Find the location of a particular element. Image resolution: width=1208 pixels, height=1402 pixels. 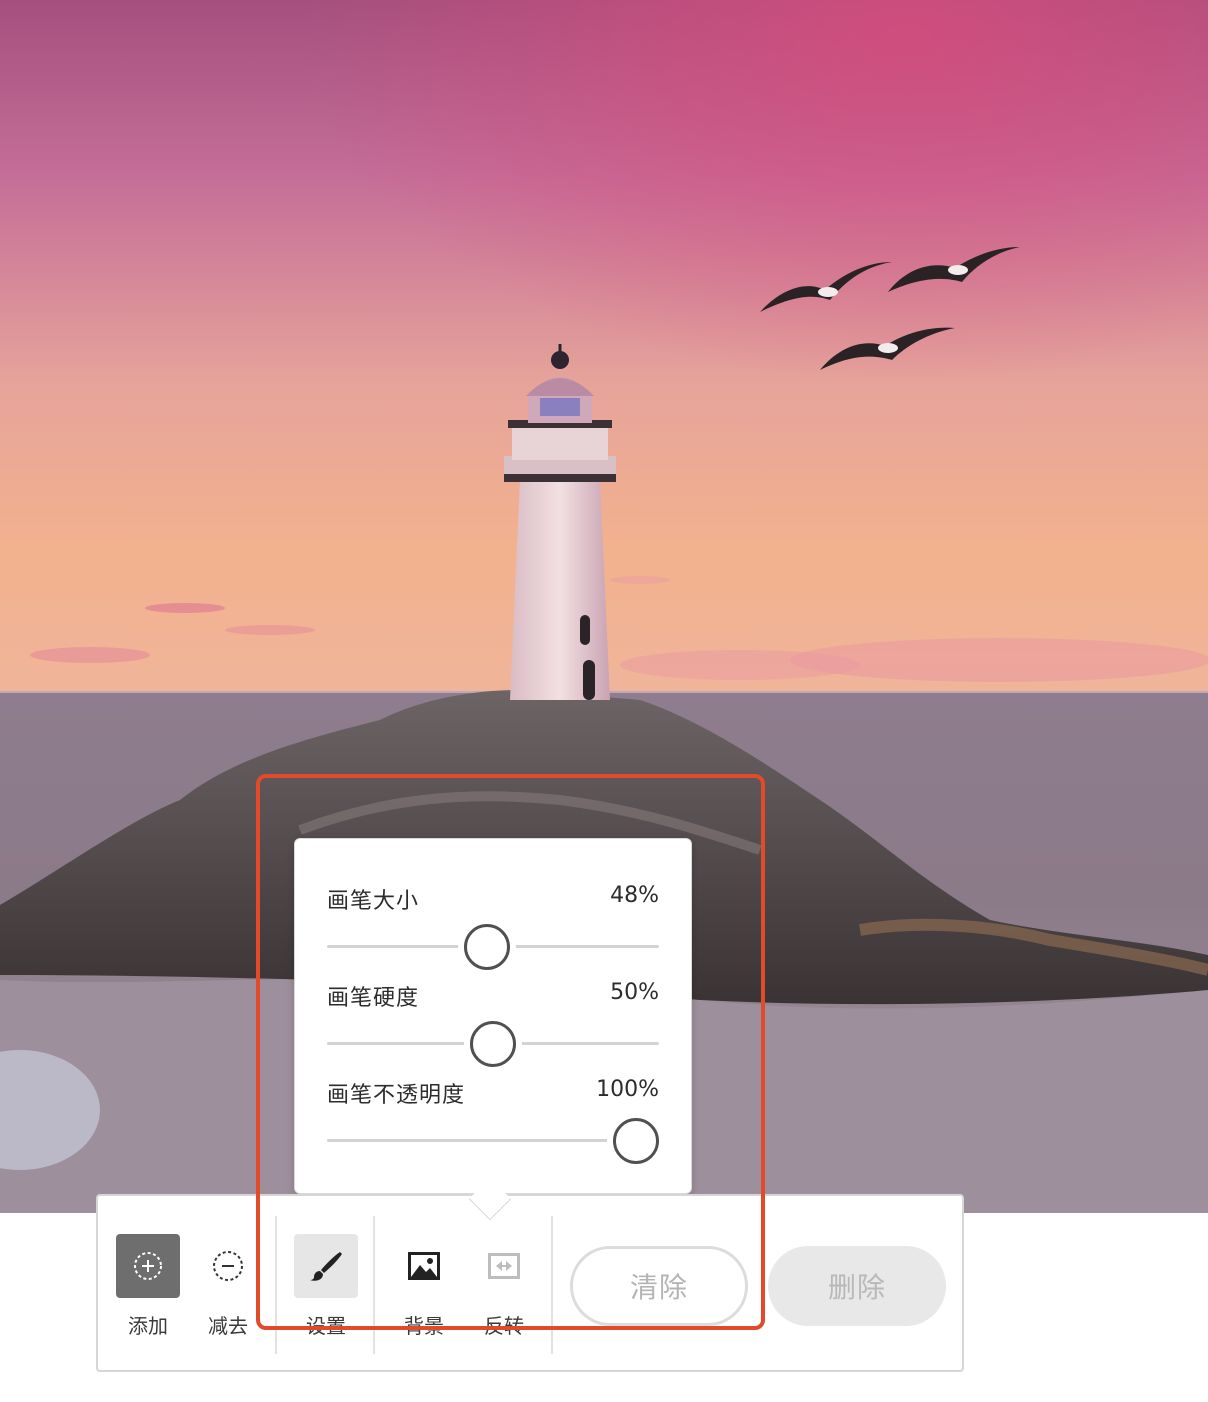

brush-opacity-thumb is located at coordinates (636, 1141).